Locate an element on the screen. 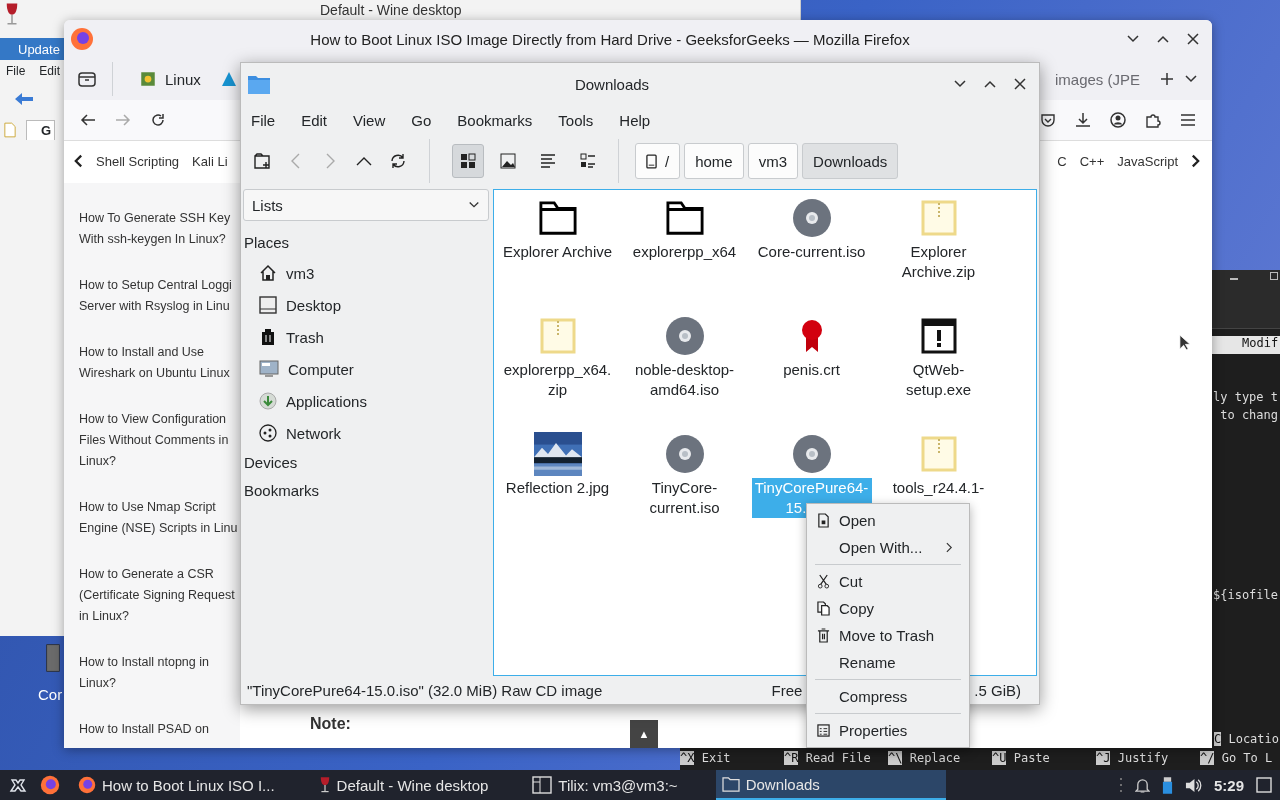 The image size is (1280, 800). menu-item: Properties is located at coordinates (888, 730).